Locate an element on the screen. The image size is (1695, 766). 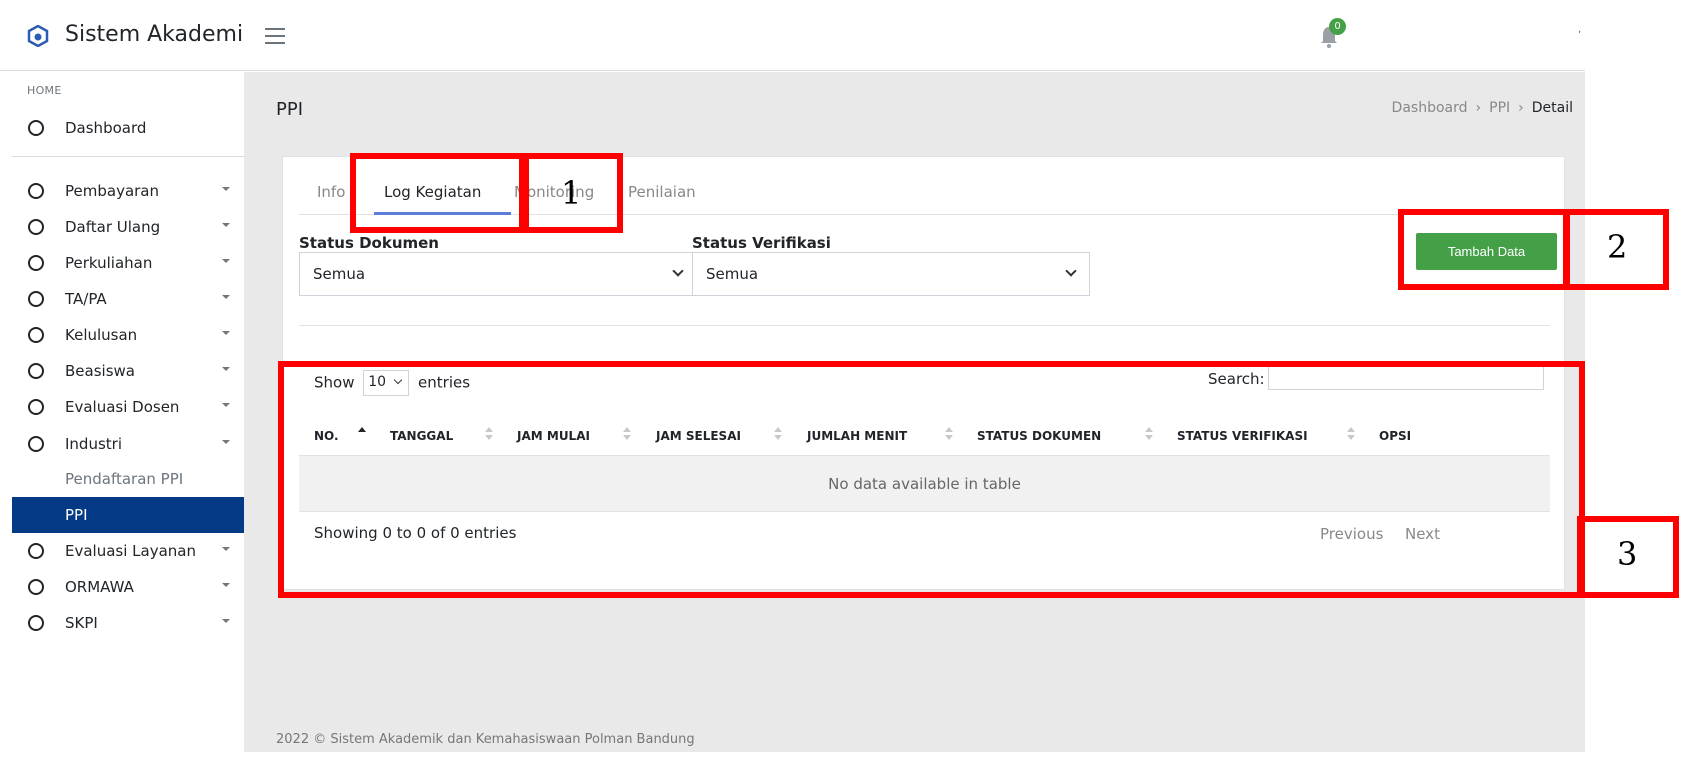
tab-info: Info is located at coordinates (331, 192).